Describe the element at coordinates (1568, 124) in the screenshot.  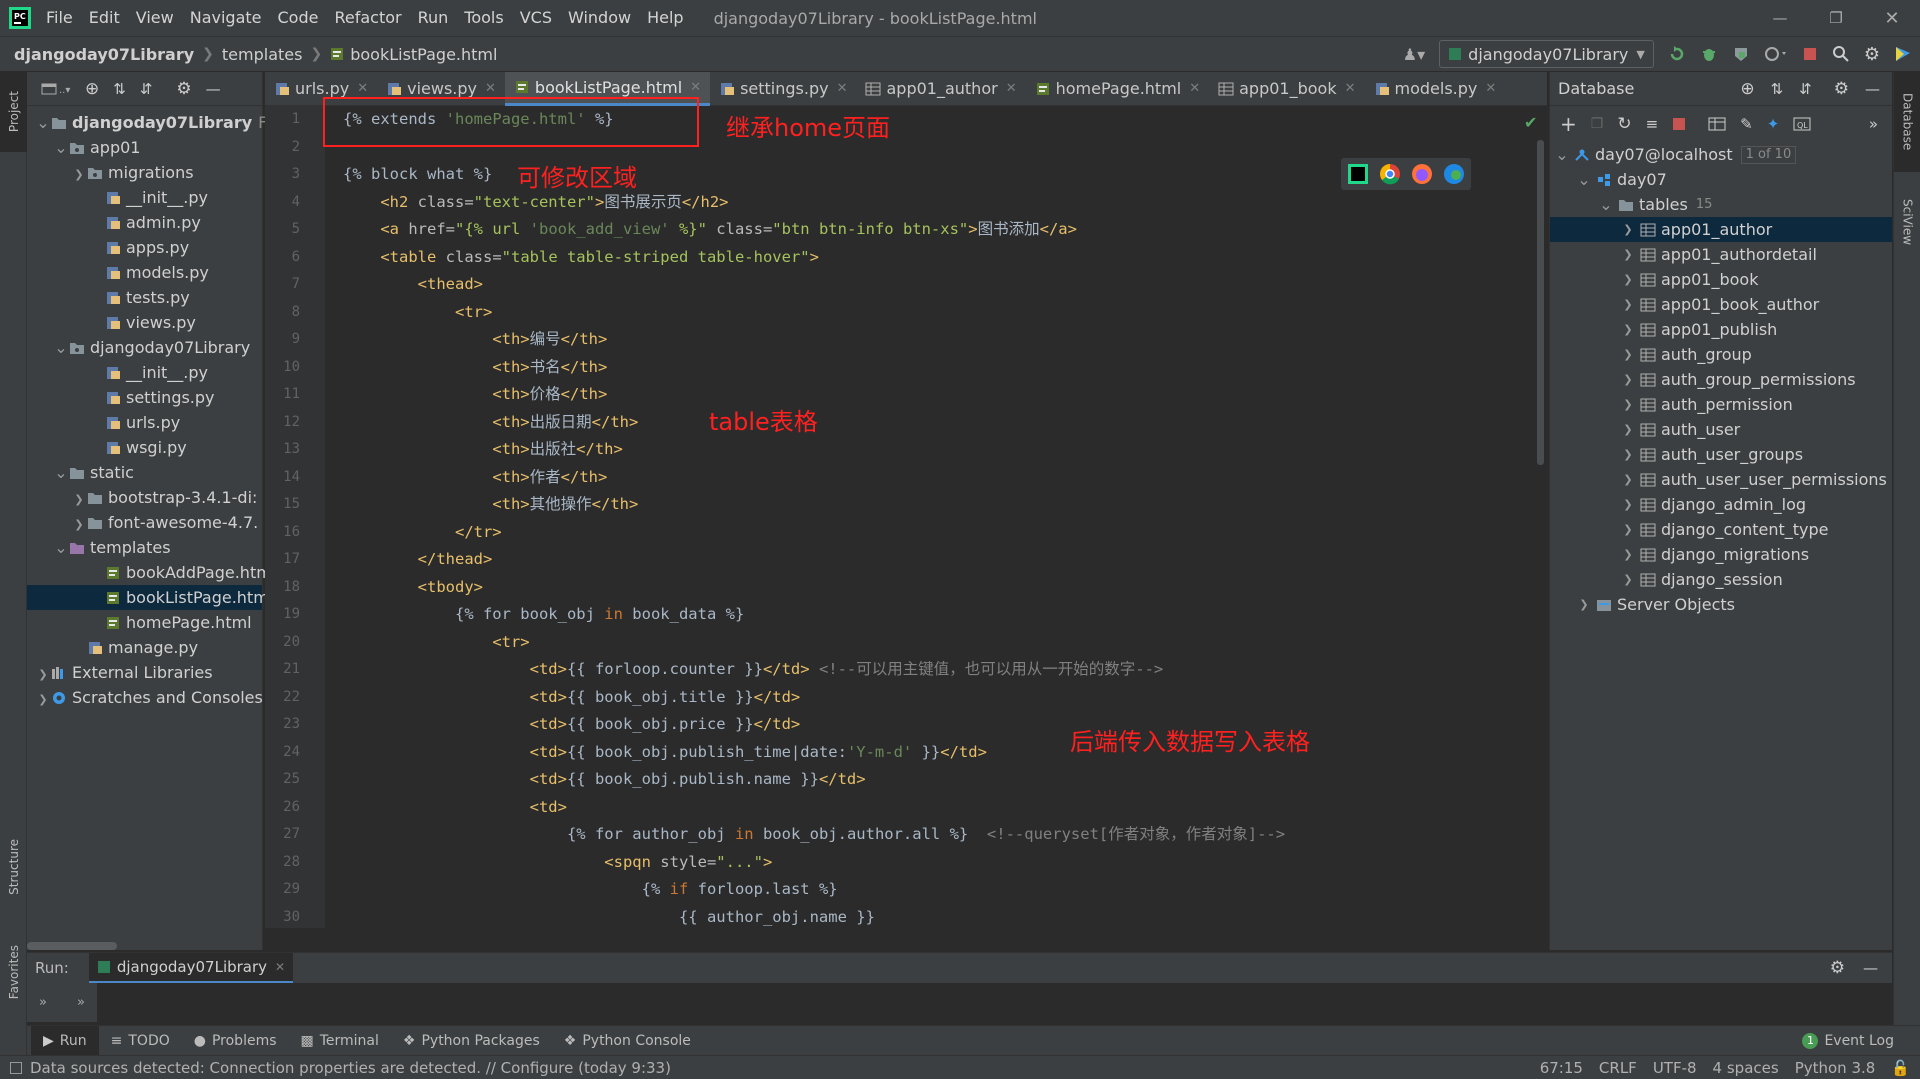
I see `add-datasource-icon: +` at that location.